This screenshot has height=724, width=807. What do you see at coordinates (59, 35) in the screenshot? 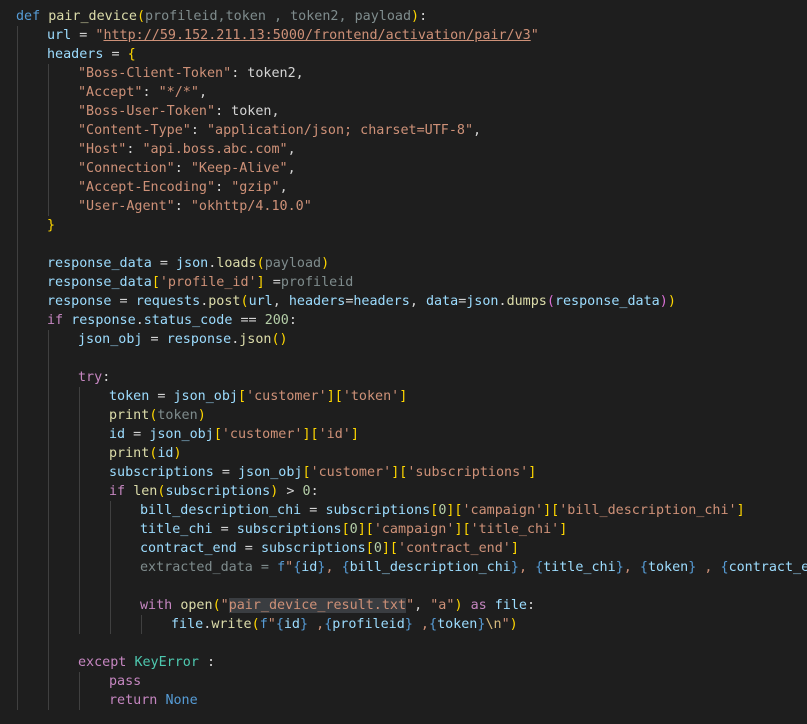
I see `code-token: url` at bounding box center [59, 35].